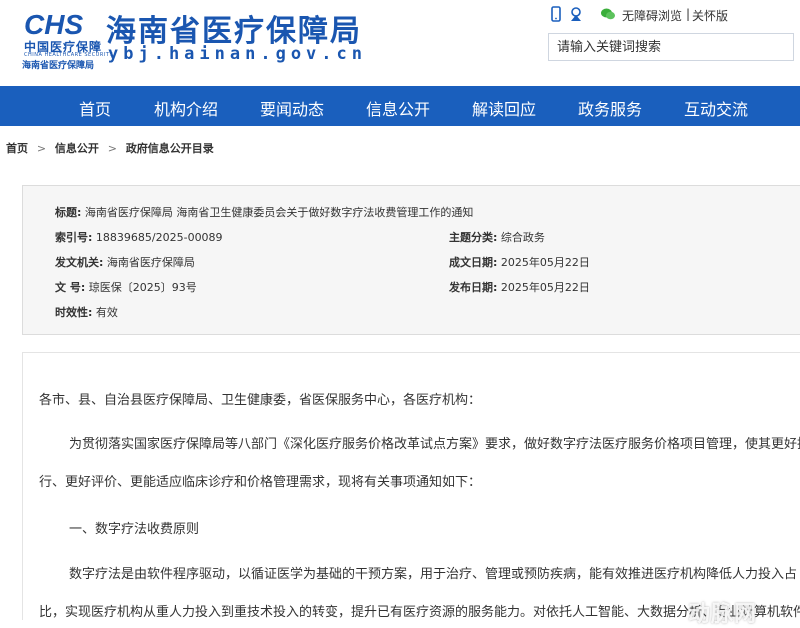 The image size is (800, 628). I want to click on meta-title-value: 海南省医疗保障局 海南省卫生健康委员会关于做好数字疗法收费管理工作的通知, so click(279, 212).